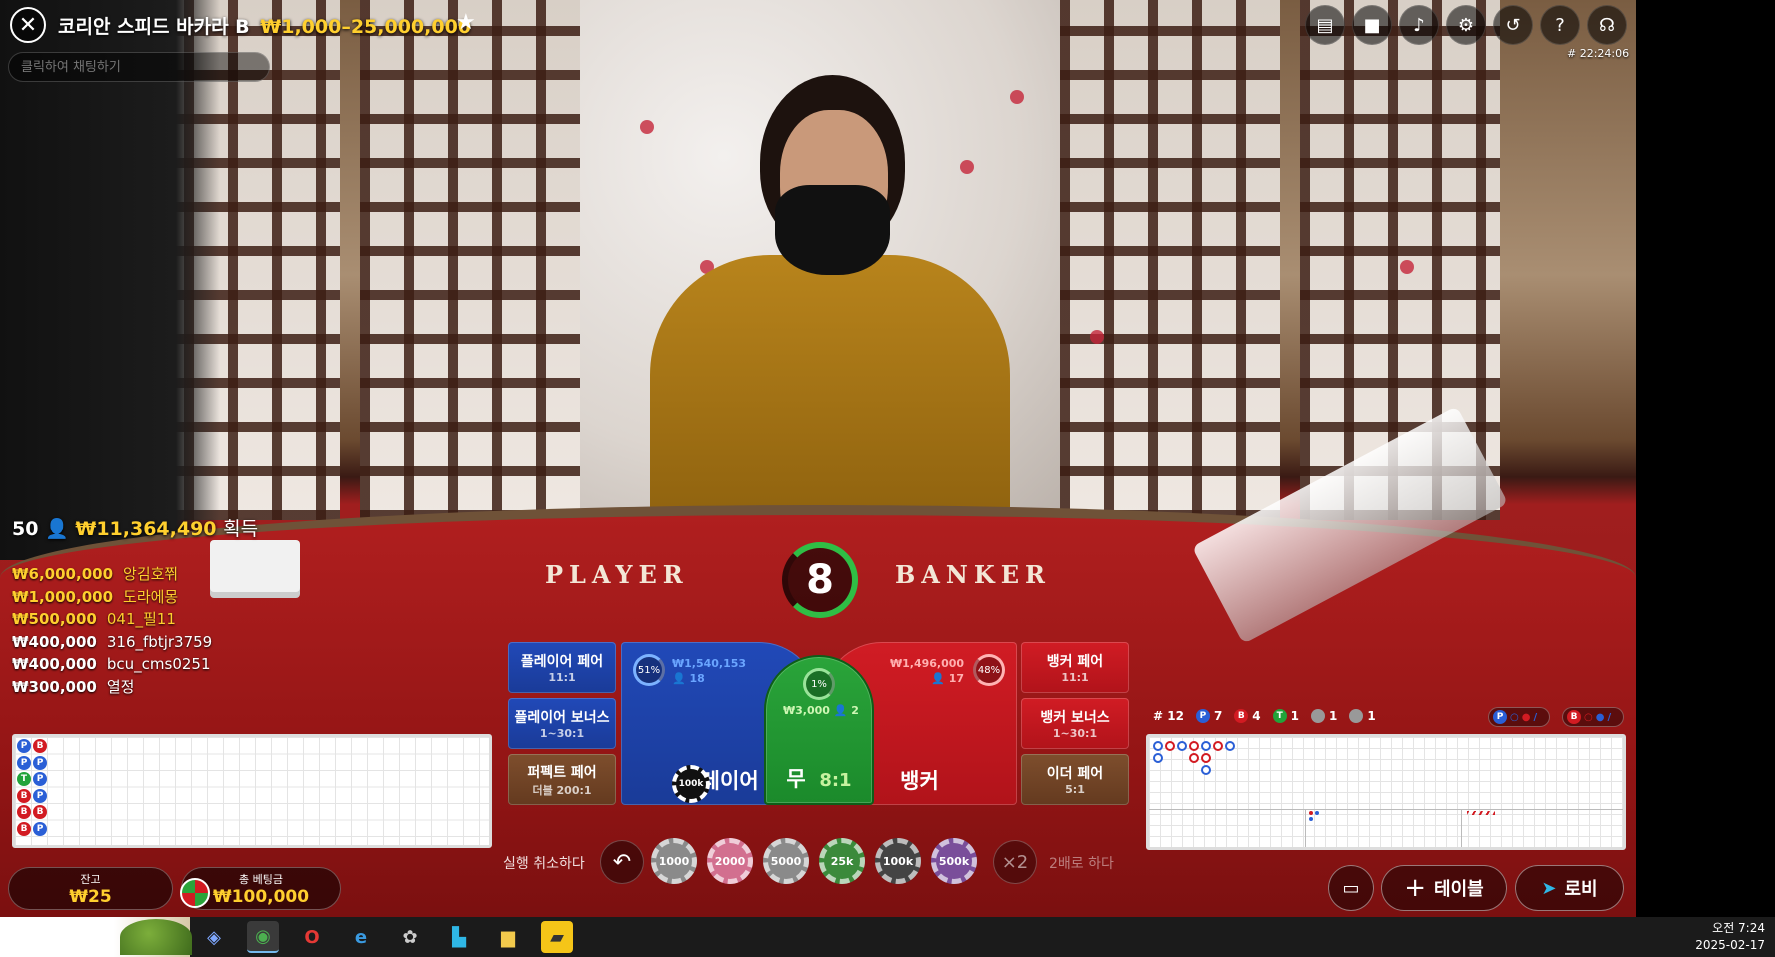  I want to click on chat-icon: ▤, so click(1325, 25).